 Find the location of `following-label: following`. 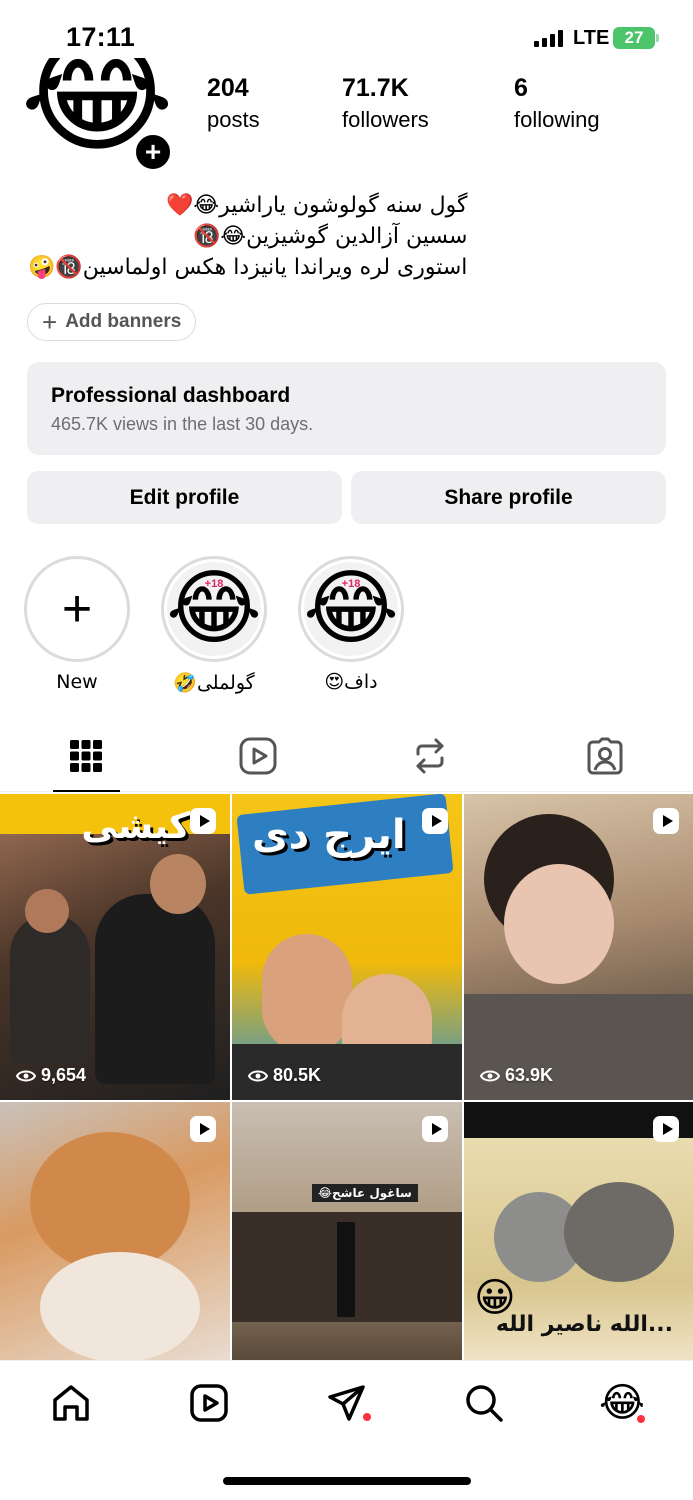

following-label: following is located at coordinates (557, 119).